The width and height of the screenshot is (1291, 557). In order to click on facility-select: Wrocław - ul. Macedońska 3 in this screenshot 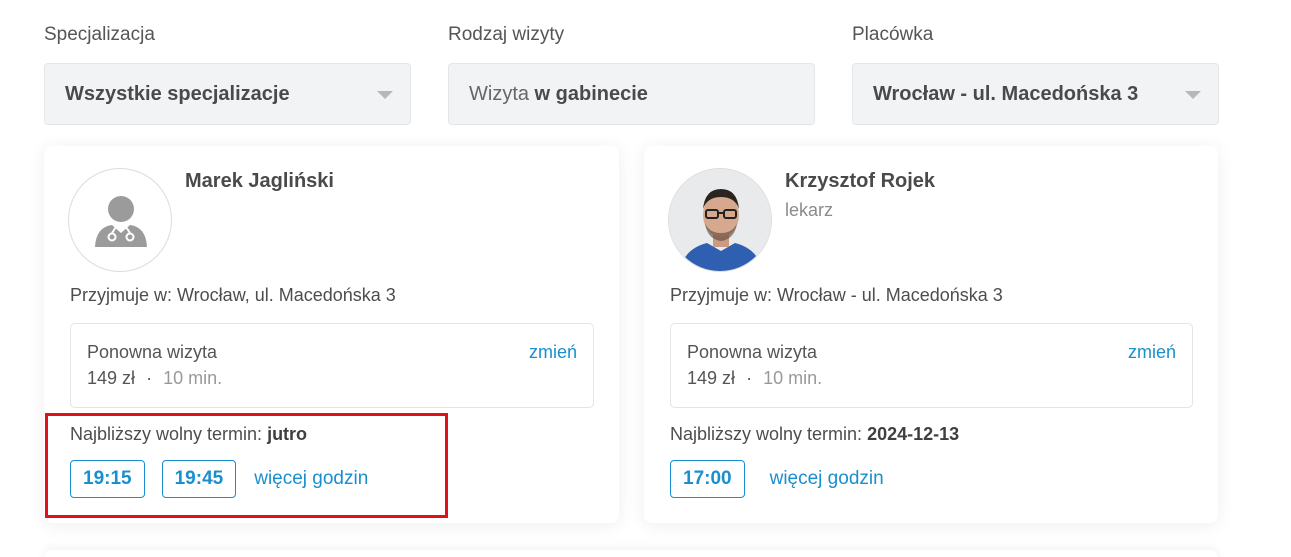, I will do `click(1035, 94)`.